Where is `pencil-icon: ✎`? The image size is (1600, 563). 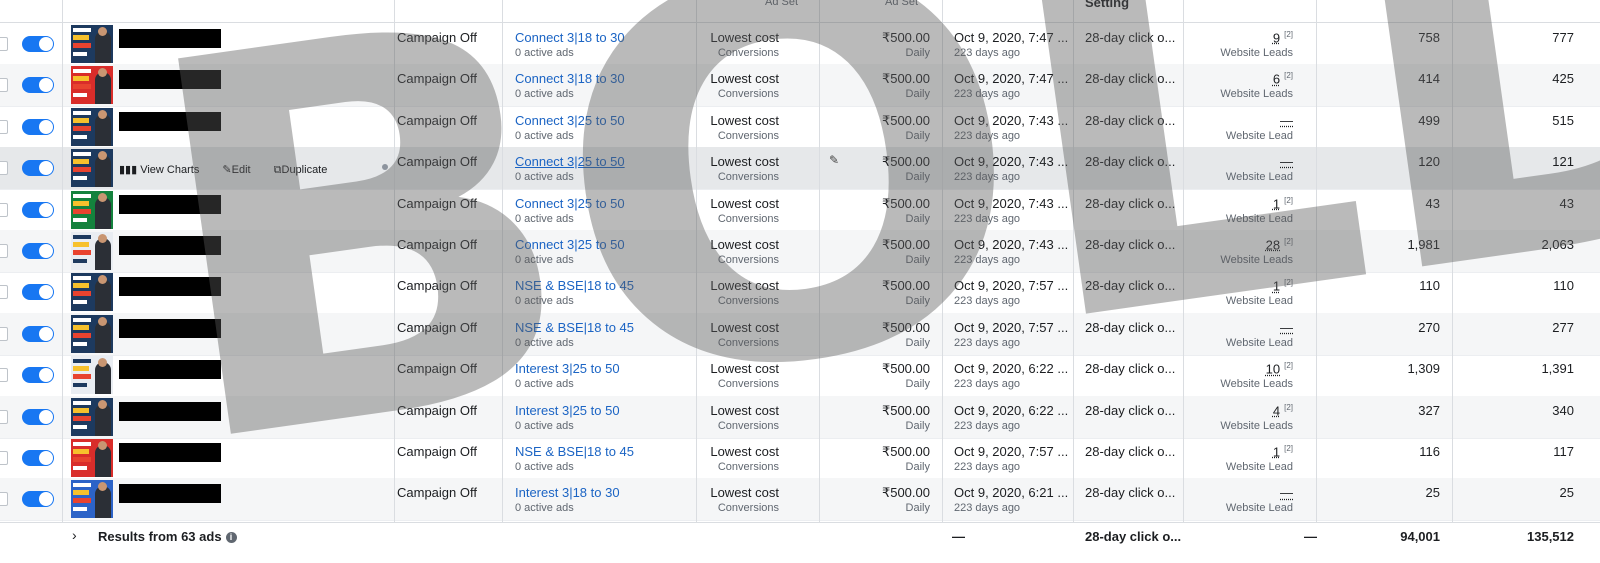
pencil-icon: ✎ is located at coordinates (834, 160).